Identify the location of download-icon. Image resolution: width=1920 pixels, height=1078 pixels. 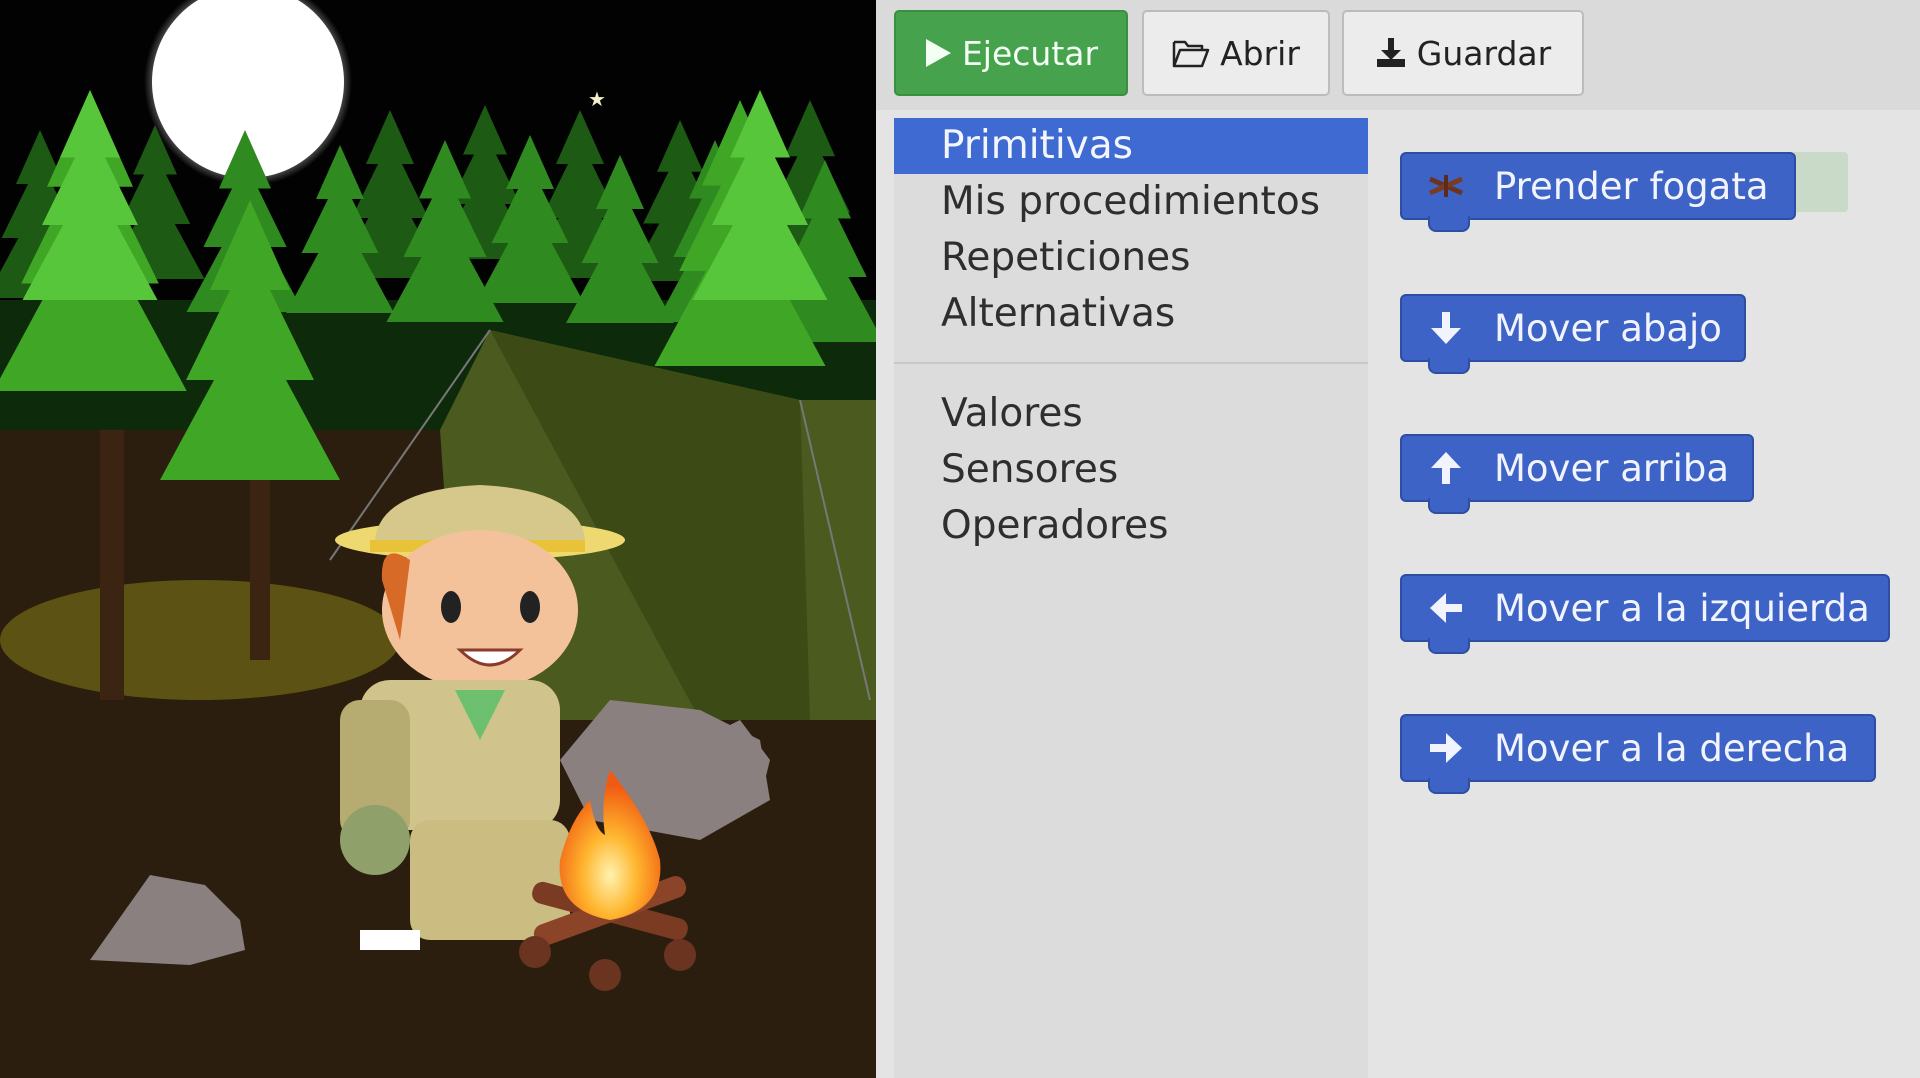
(1391, 53).